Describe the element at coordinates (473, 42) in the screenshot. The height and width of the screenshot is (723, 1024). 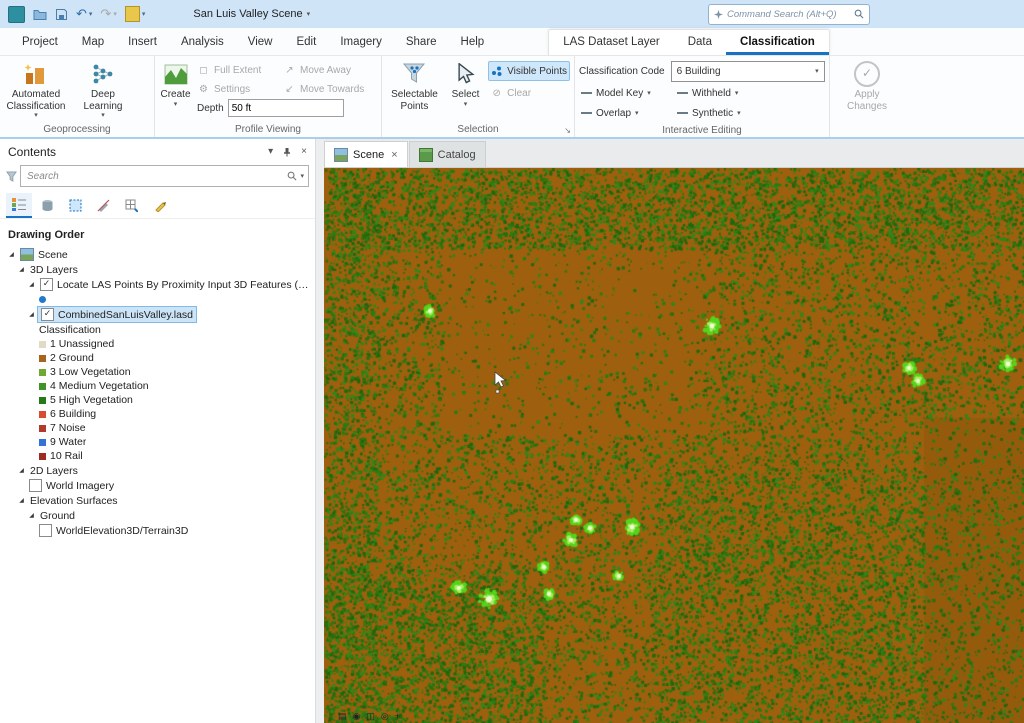
I see `ribbon-tab-help: Help` at that location.